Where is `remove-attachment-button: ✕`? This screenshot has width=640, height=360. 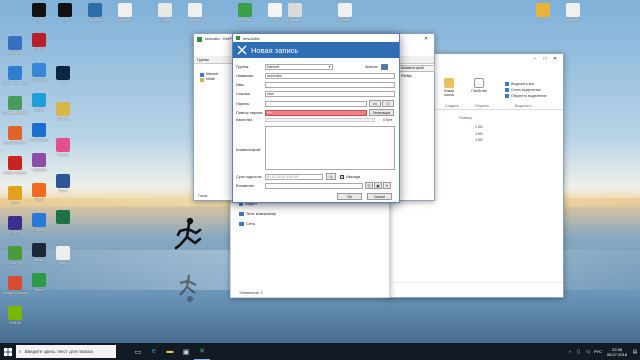 remove-attachment-button: ✕ is located at coordinates (387, 185).